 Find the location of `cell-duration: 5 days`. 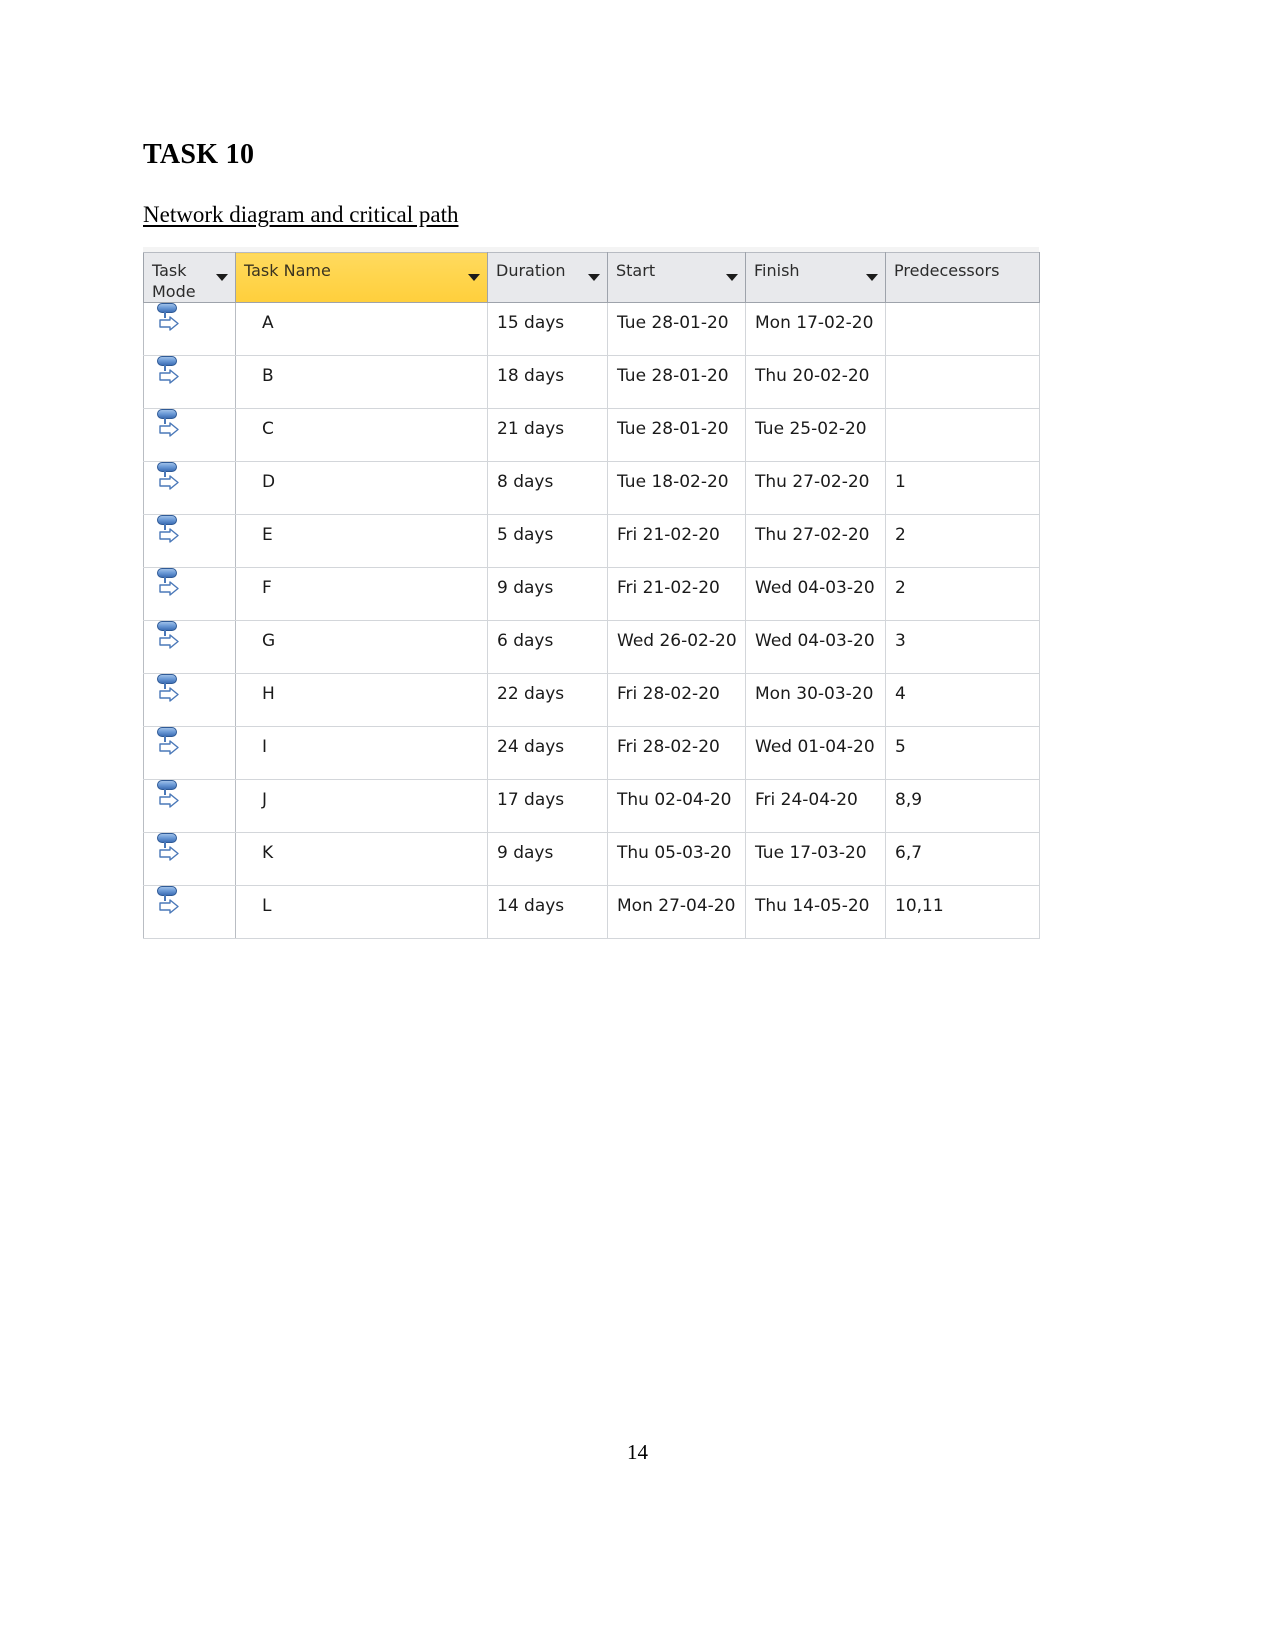

cell-duration: 5 days is located at coordinates (547, 541).